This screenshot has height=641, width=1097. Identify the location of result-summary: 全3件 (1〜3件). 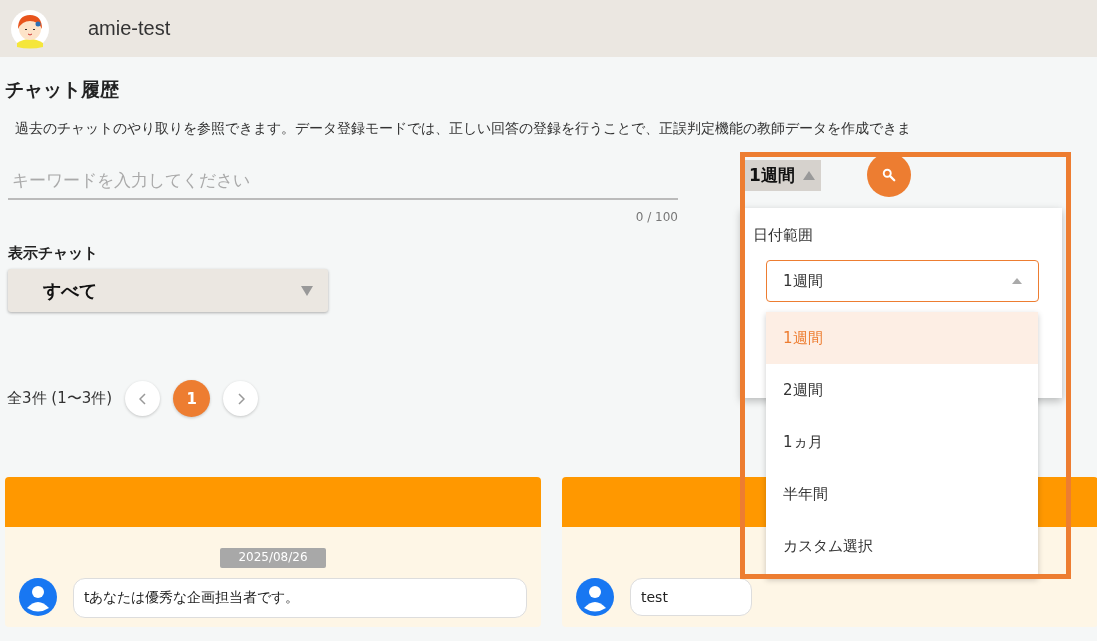
(60, 398).